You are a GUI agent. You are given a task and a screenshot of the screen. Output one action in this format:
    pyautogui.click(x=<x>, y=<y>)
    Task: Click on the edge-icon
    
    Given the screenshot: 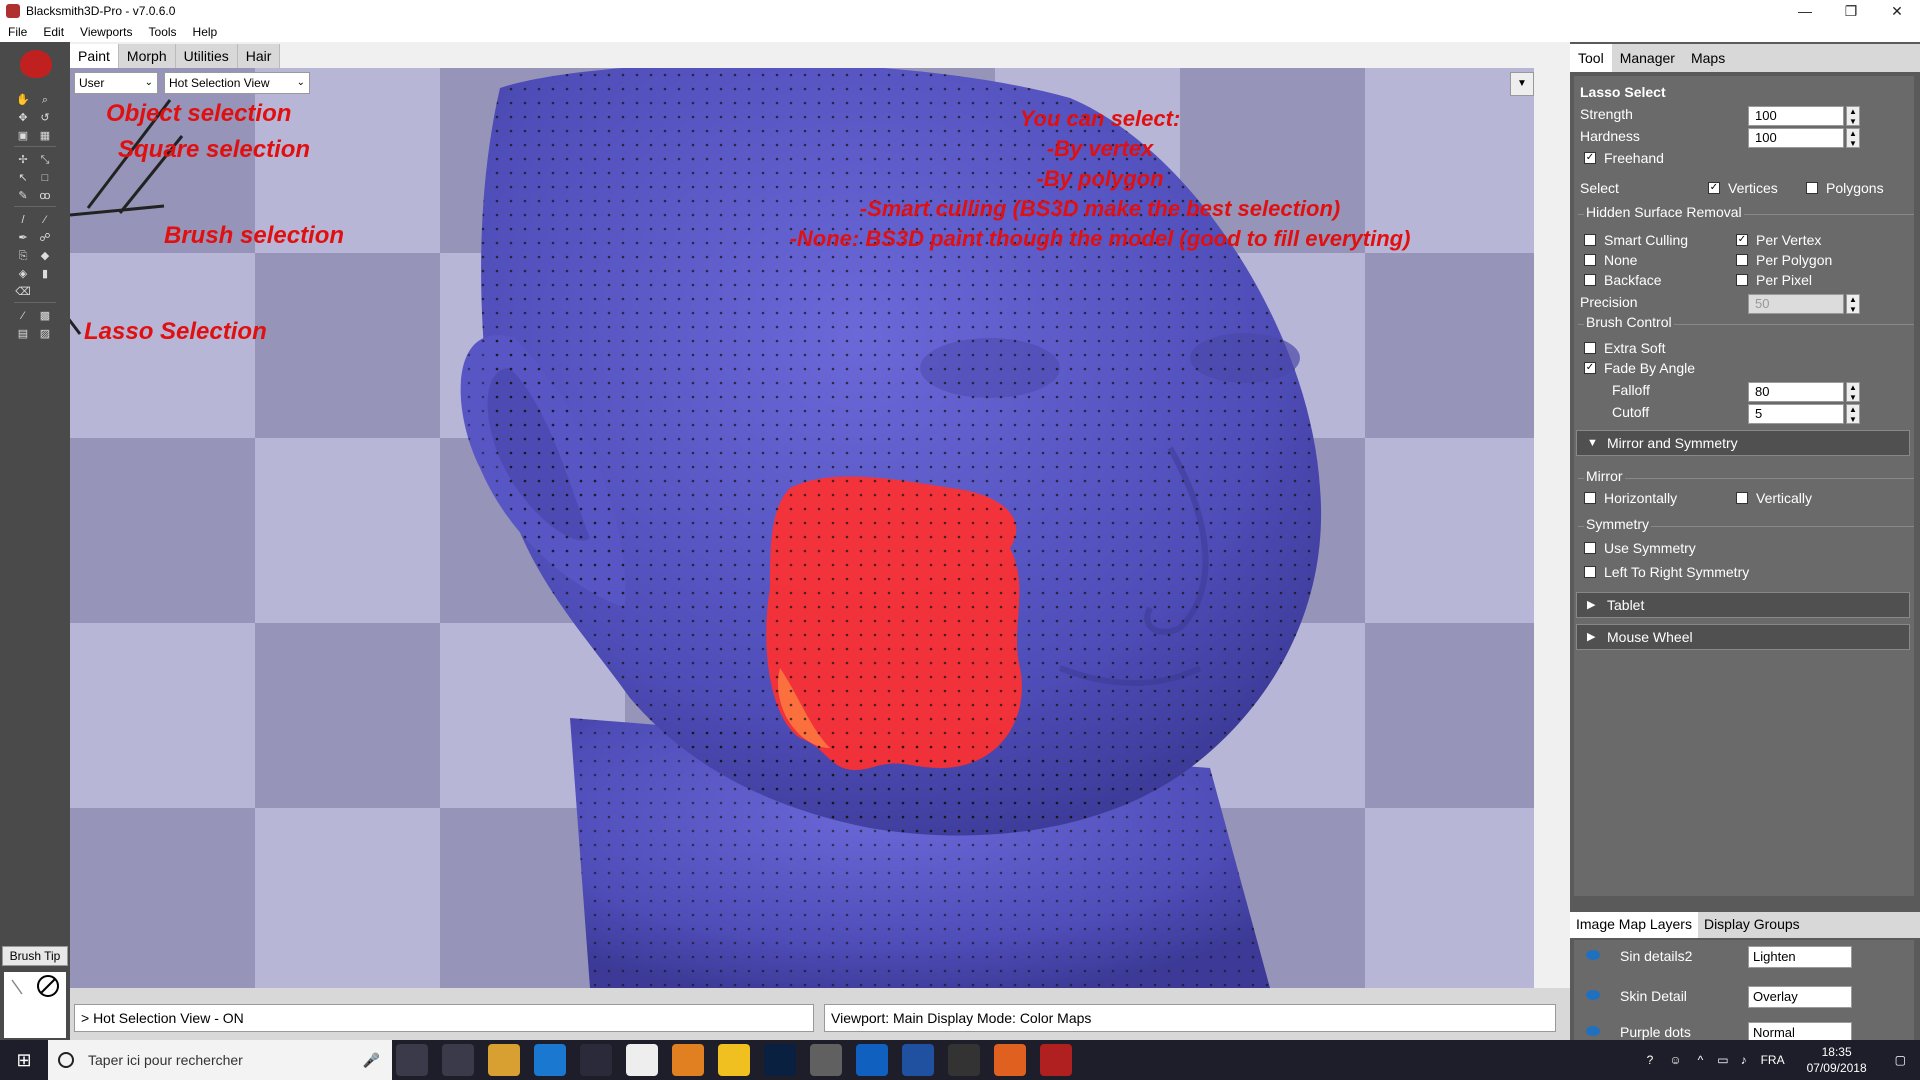 What is the action you would take?
    pyautogui.click(x=550, y=1060)
    